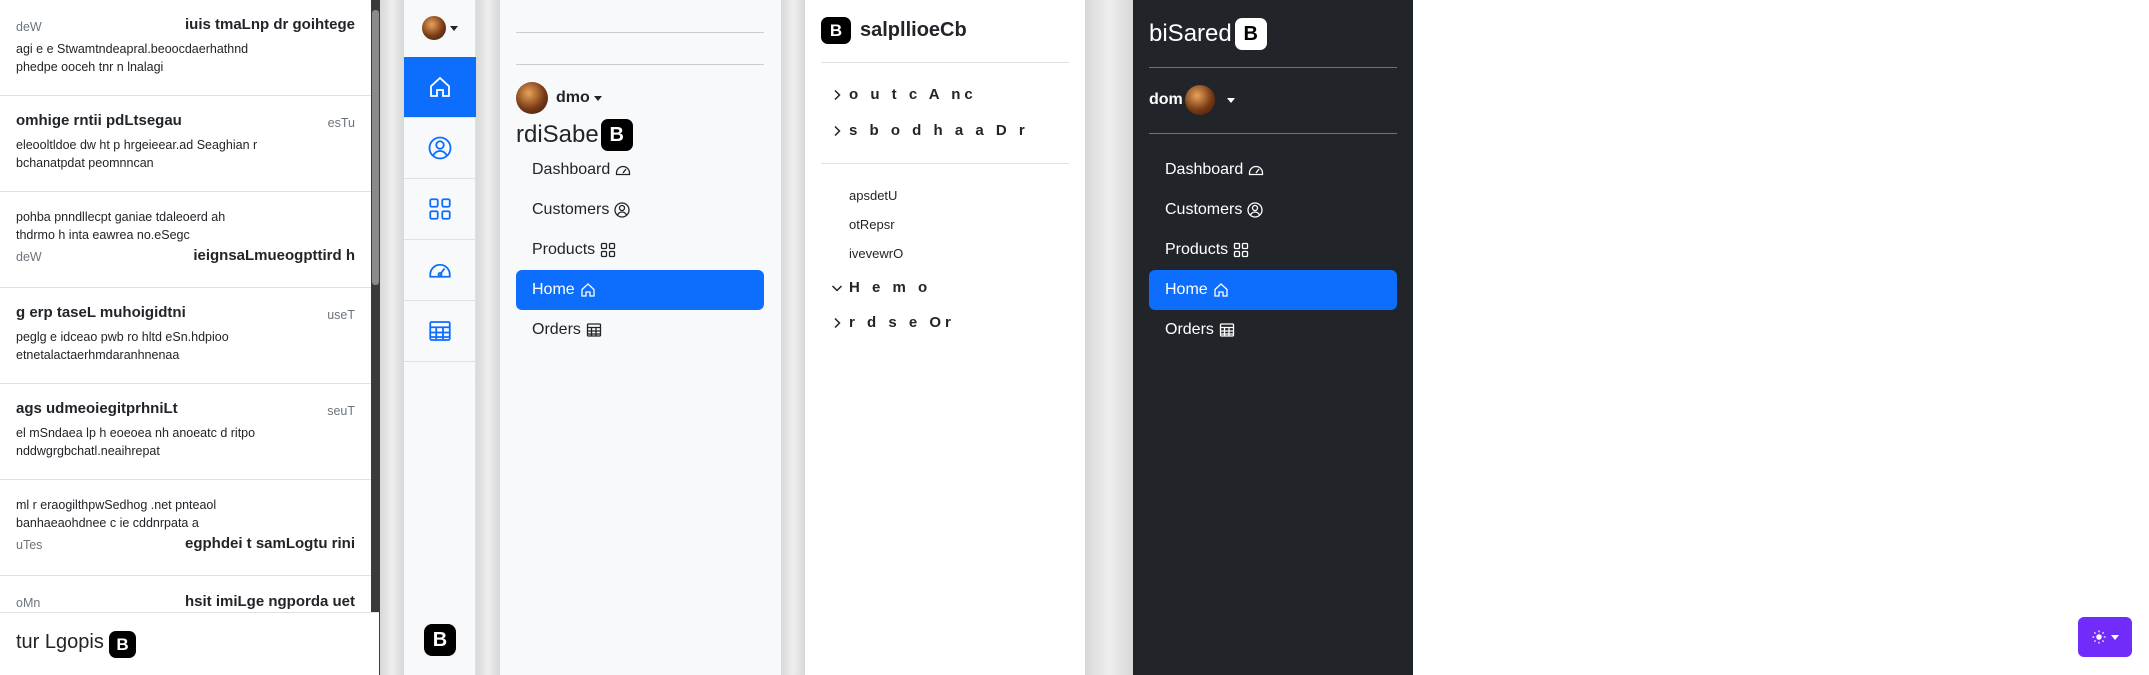 The height and width of the screenshot is (675, 2149). Describe the element at coordinates (189, 643) in the screenshot. I see `list-footer: tur Lgopis B` at that location.